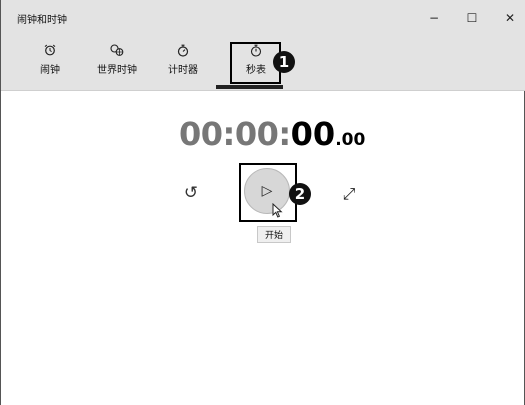 Image resolution: width=525 pixels, height=405 pixels. What do you see at coordinates (201, 134) in the screenshot?
I see `time-hours: 00` at bounding box center [201, 134].